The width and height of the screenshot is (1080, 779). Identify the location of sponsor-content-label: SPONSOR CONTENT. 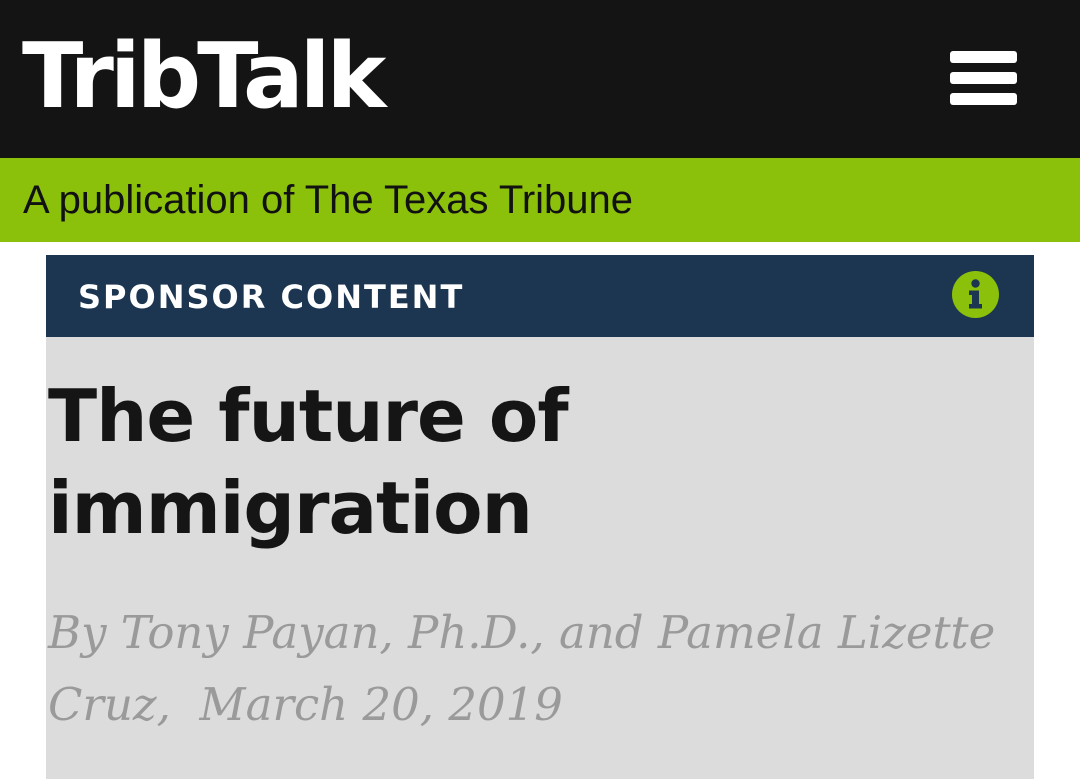
(271, 297).